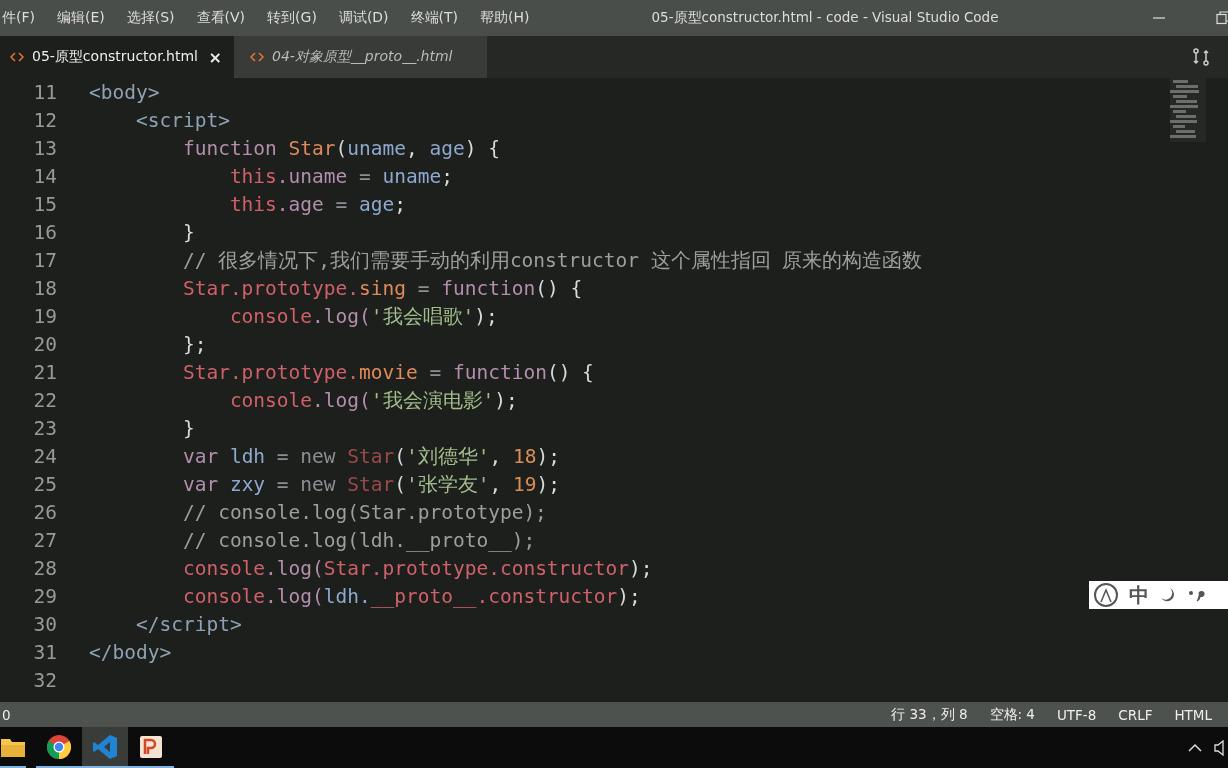 The image size is (1228, 768). What do you see at coordinates (18, 18) in the screenshot?
I see `menu-item: 件(F)` at bounding box center [18, 18].